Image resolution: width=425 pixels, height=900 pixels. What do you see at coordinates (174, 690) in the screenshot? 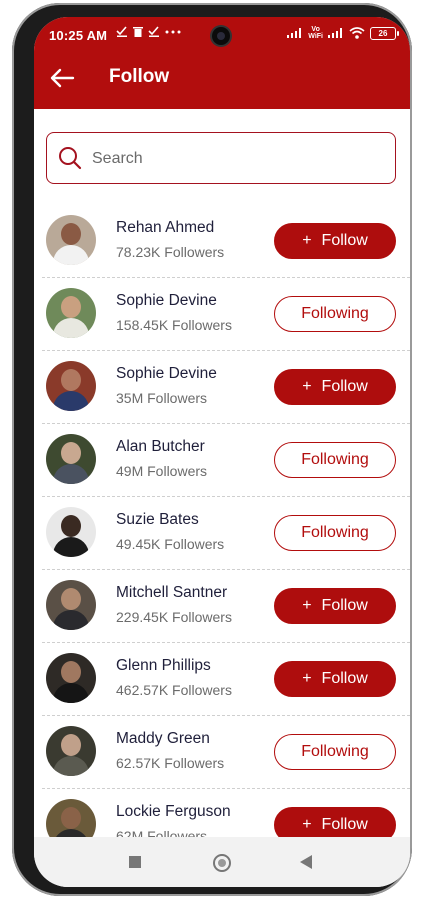
I see `follower-count: 462.57K Followers` at bounding box center [174, 690].